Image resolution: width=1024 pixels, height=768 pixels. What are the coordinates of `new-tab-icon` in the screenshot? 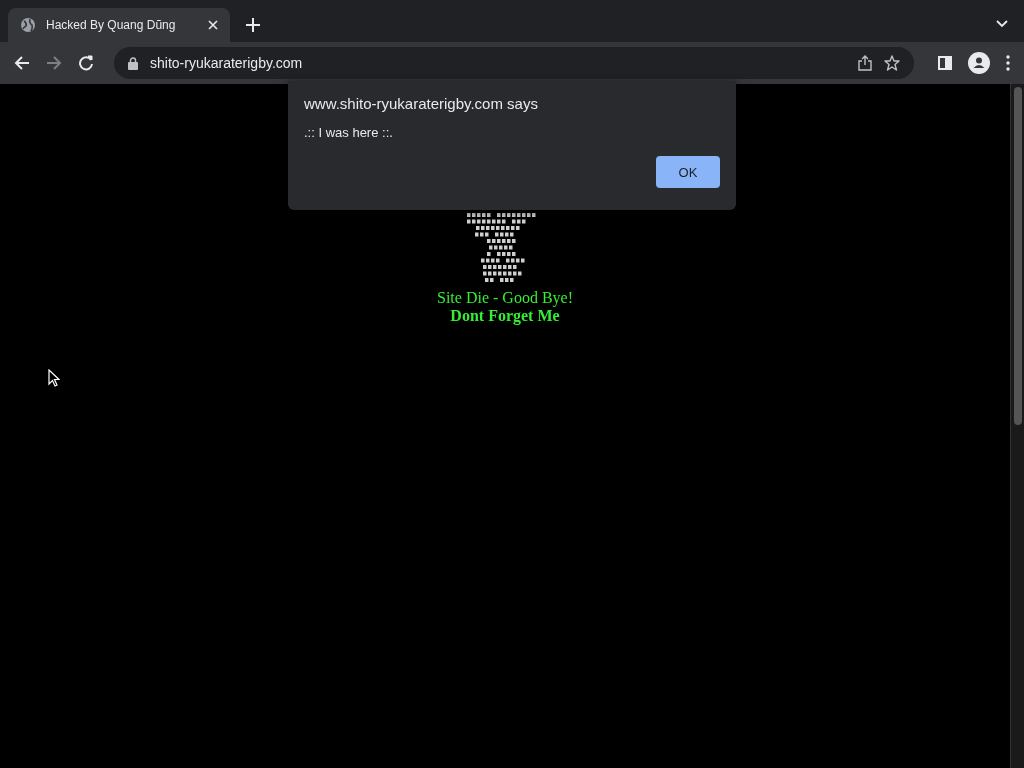 It's located at (253, 25).